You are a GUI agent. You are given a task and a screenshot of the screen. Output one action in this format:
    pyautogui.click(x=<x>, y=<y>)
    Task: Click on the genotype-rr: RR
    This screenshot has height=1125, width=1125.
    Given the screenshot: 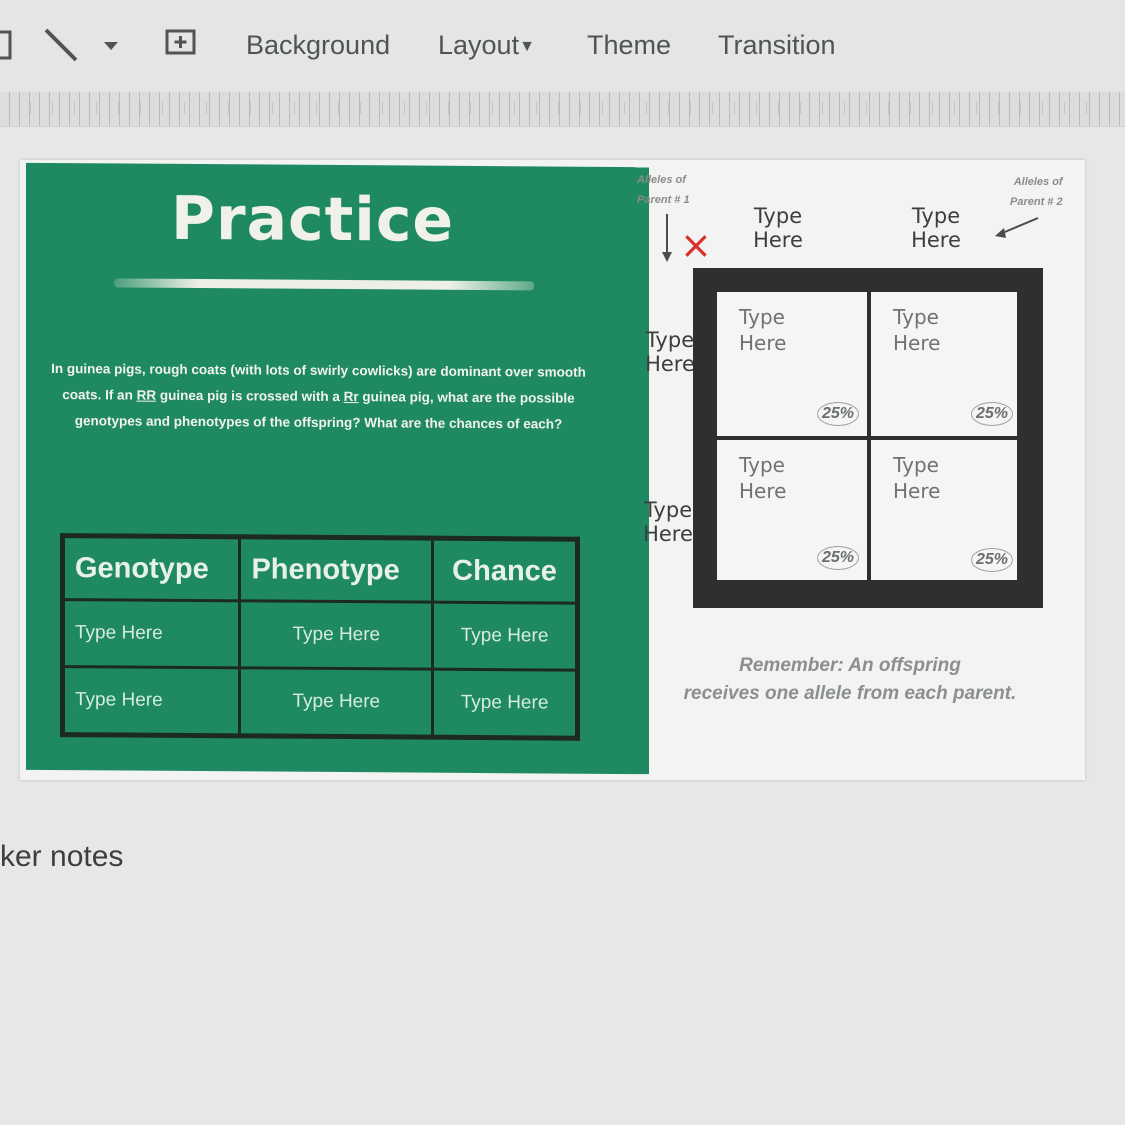 What is the action you would take?
    pyautogui.click(x=146, y=395)
    